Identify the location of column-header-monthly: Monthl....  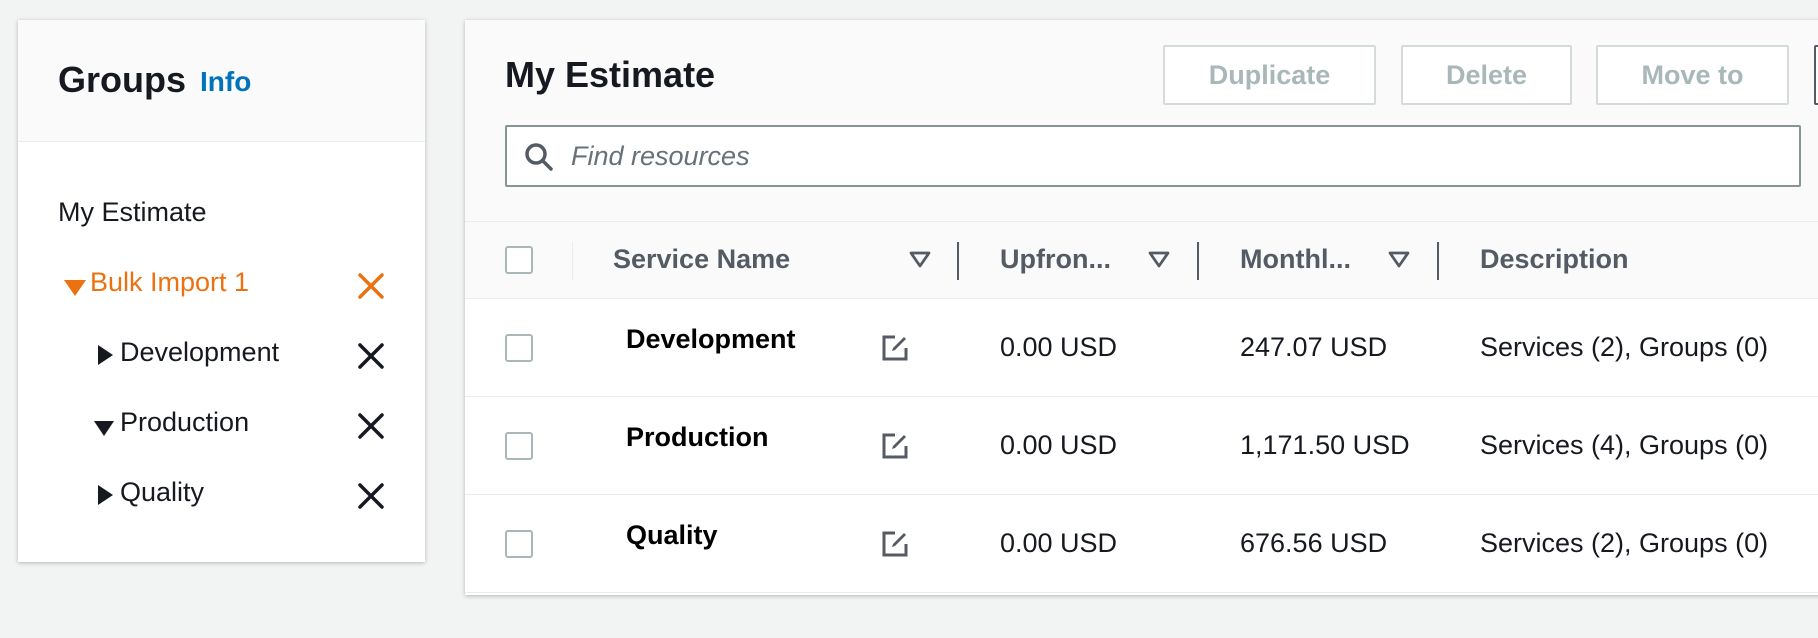
(1295, 259).